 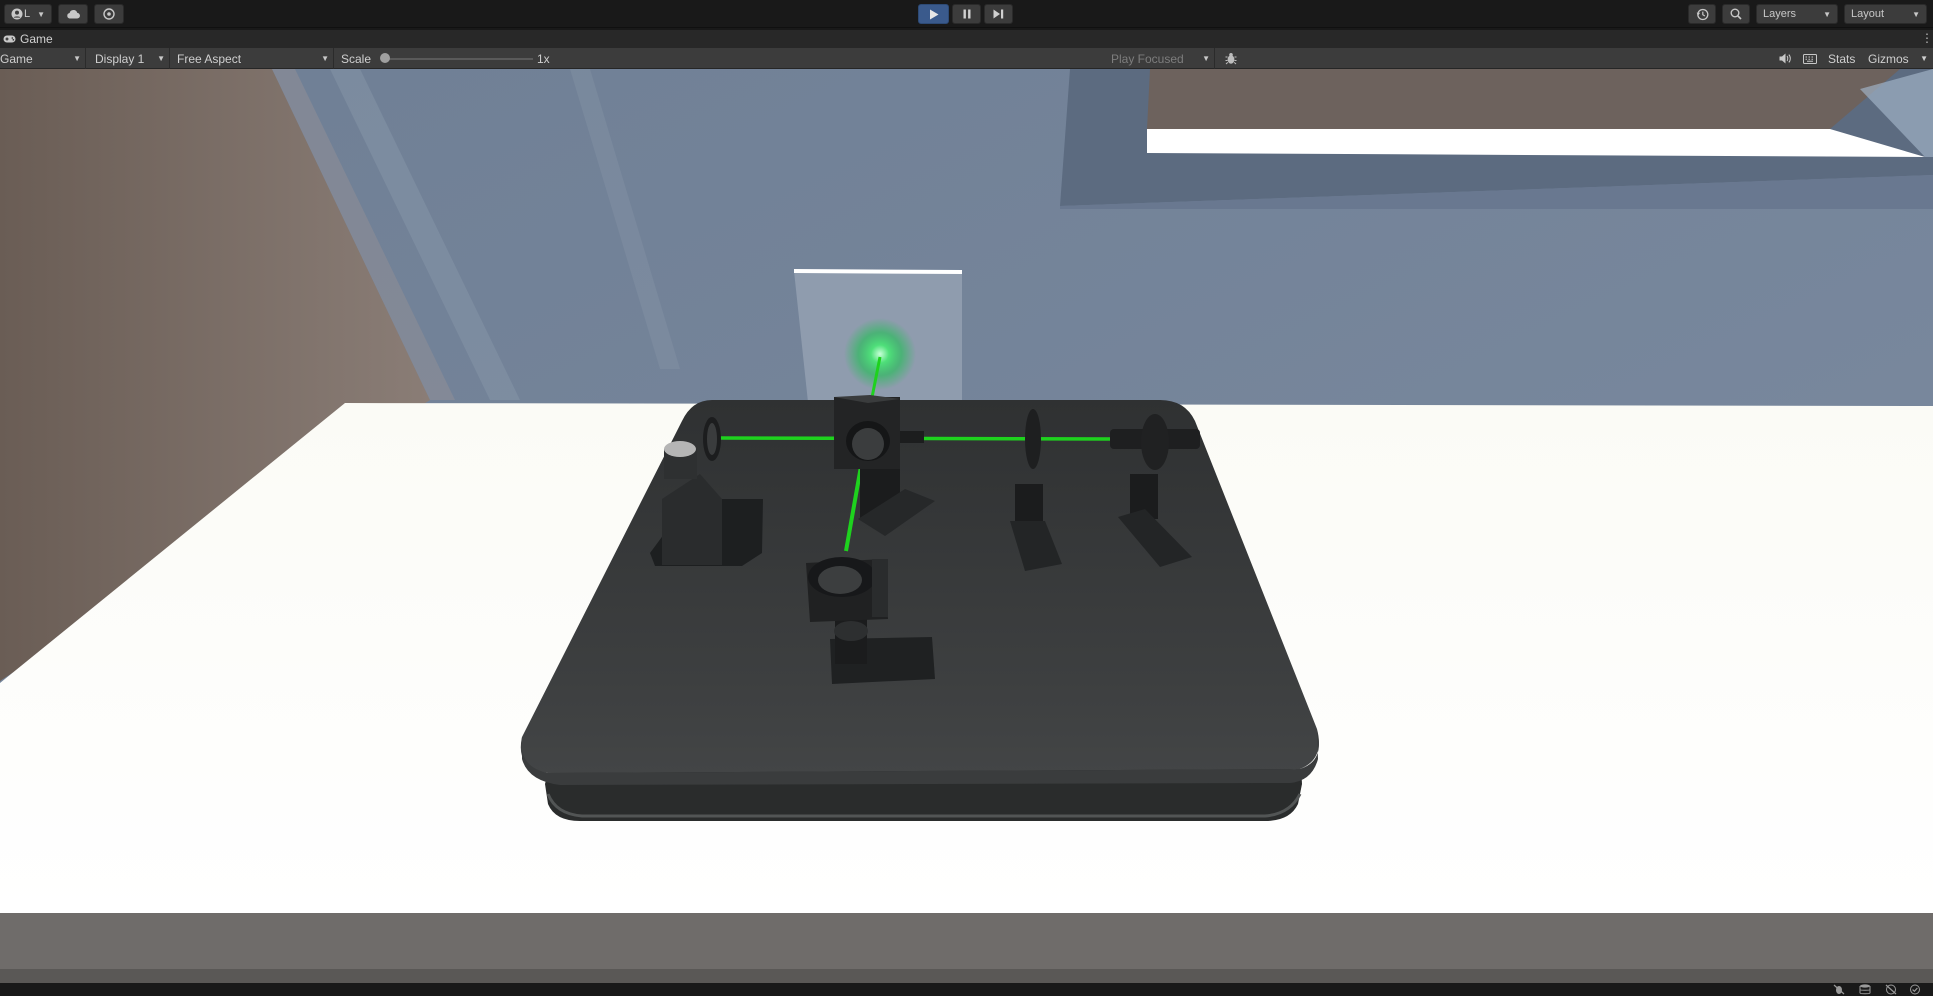 I want to click on bug-toggle, so click(x=1231, y=58).